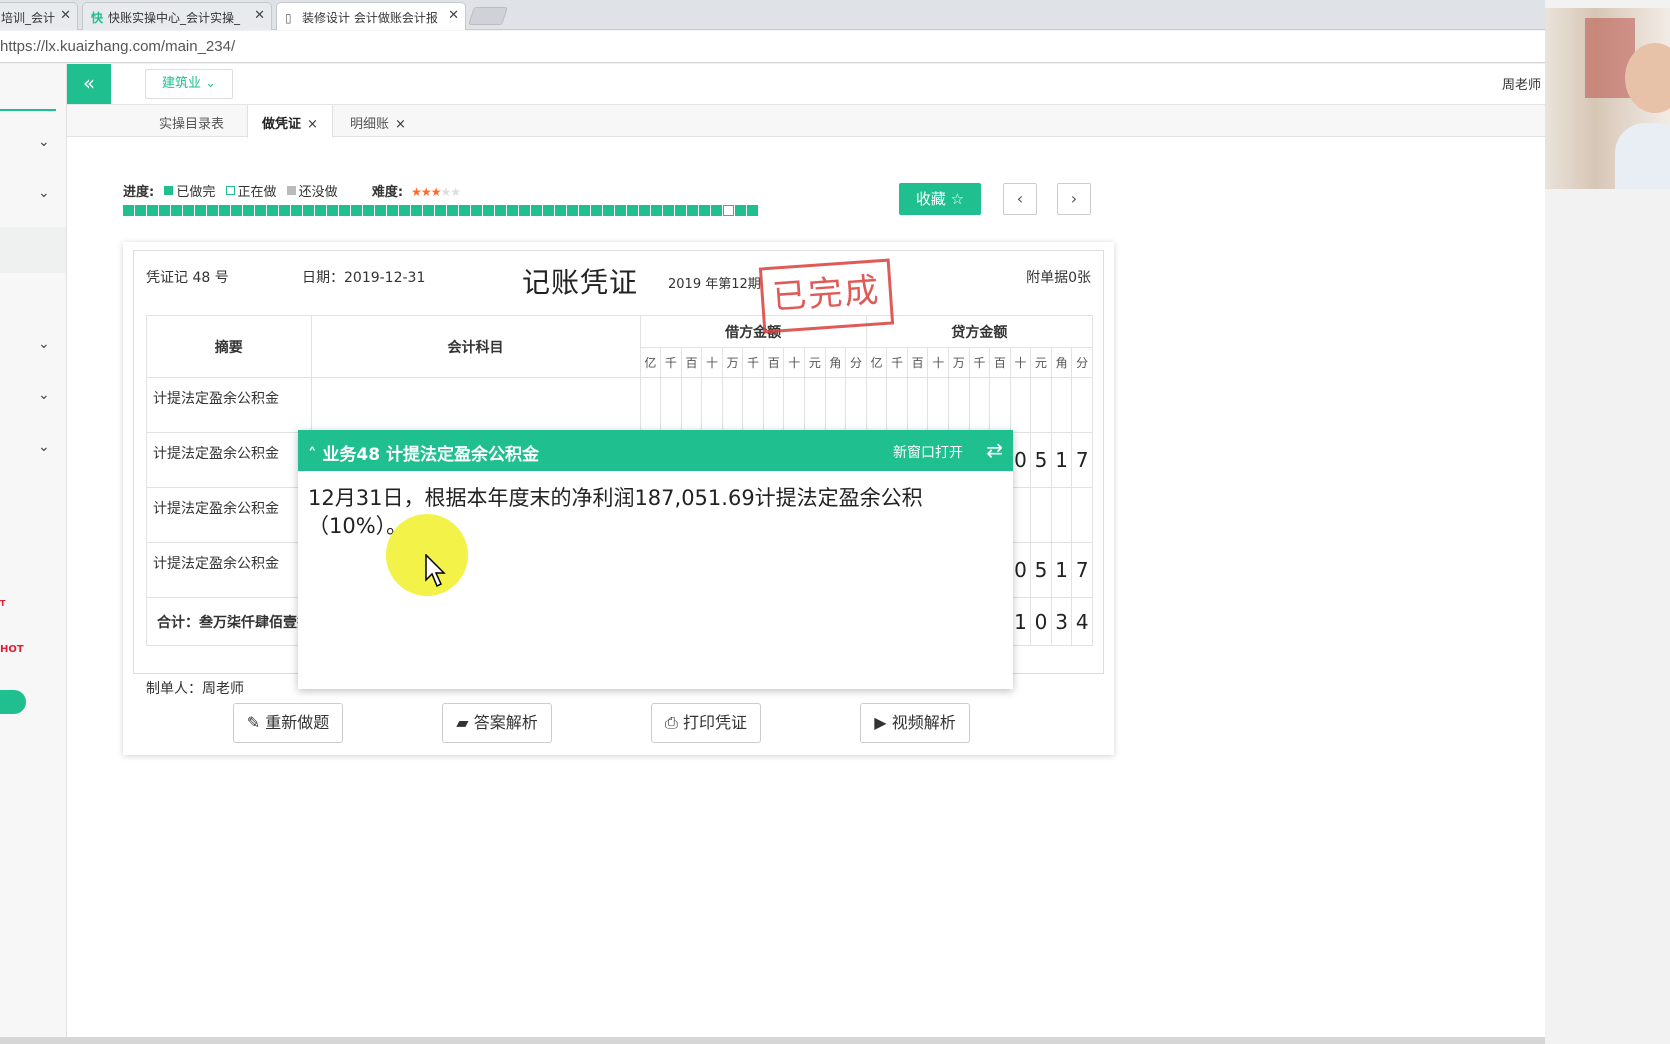 Image resolution: width=1670 pixels, height=1044 pixels. Describe the element at coordinates (177, 16) in the screenshot. I see `browser-tab-2: 快快账实操中心_会计实操_ ✕` at that location.